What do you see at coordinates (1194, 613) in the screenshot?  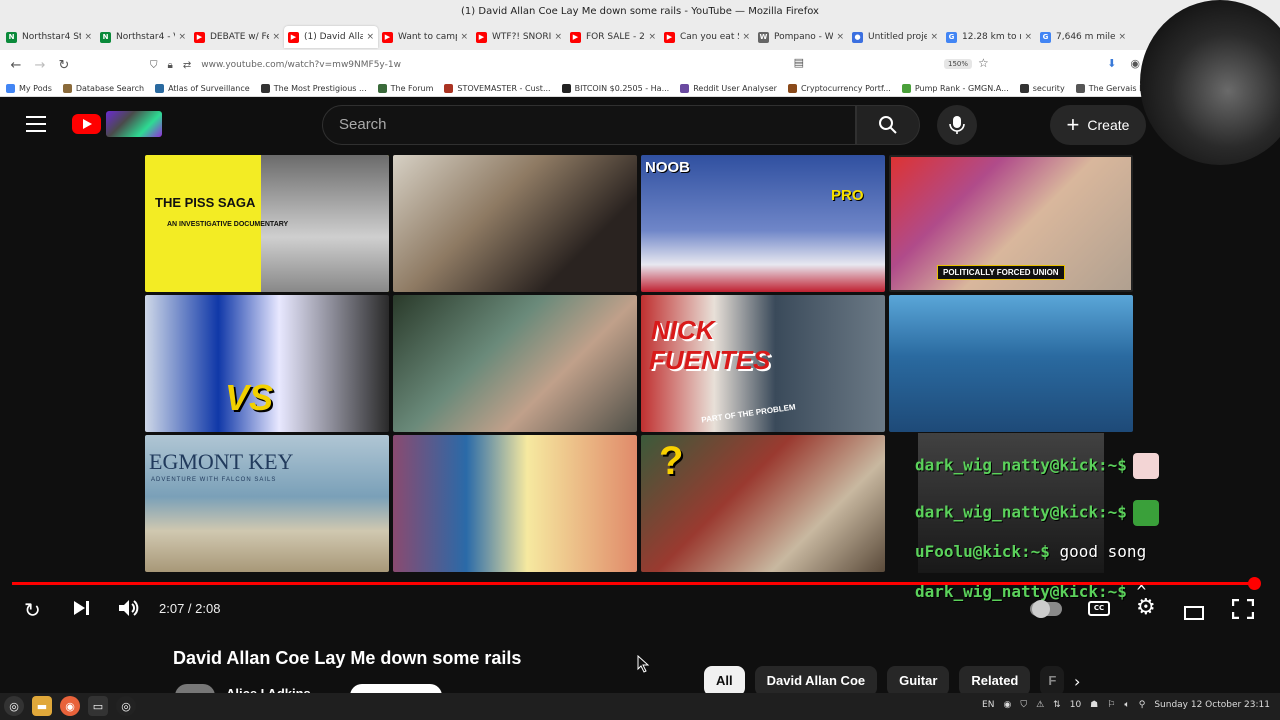 I see `theater-mode-icon` at bounding box center [1194, 613].